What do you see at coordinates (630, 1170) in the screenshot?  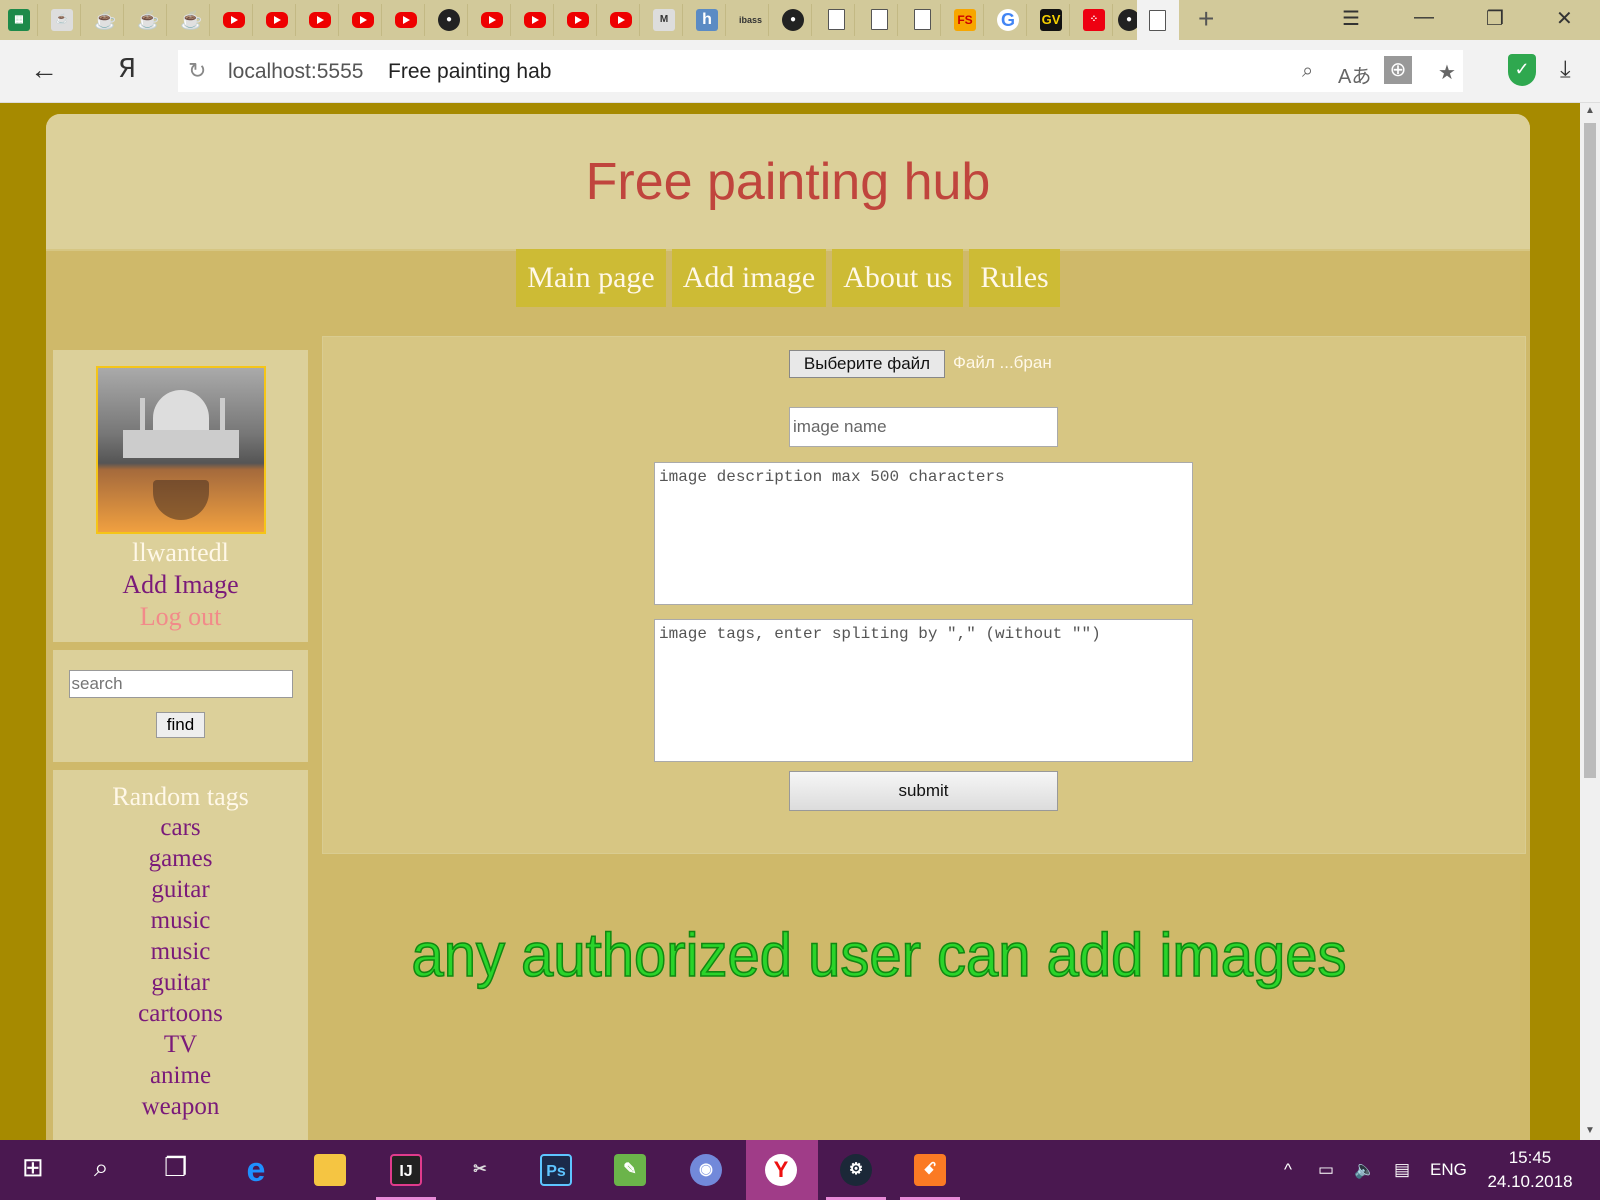 I see `paint-icon: ✎` at bounding box center [630, 1170].